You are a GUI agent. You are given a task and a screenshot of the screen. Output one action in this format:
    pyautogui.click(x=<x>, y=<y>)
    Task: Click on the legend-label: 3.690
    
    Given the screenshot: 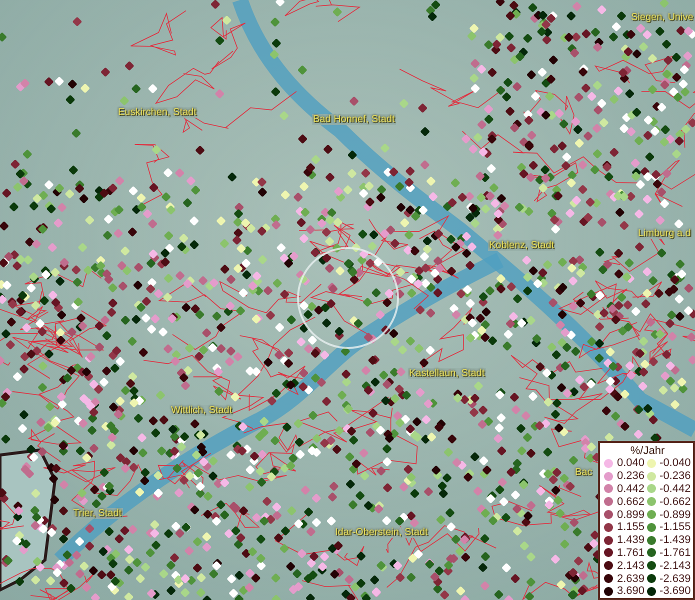 What is the action you would take?
    pyautogui.click(x=631, y=591)
    